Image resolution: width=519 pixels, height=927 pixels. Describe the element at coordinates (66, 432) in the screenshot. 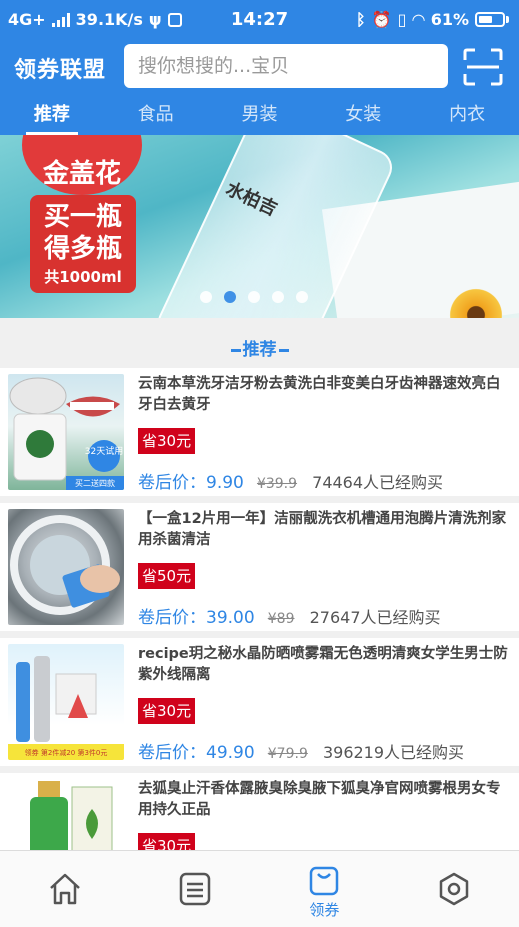

I see `product-thumbnail: 32天试用 买二送四款` at that location.